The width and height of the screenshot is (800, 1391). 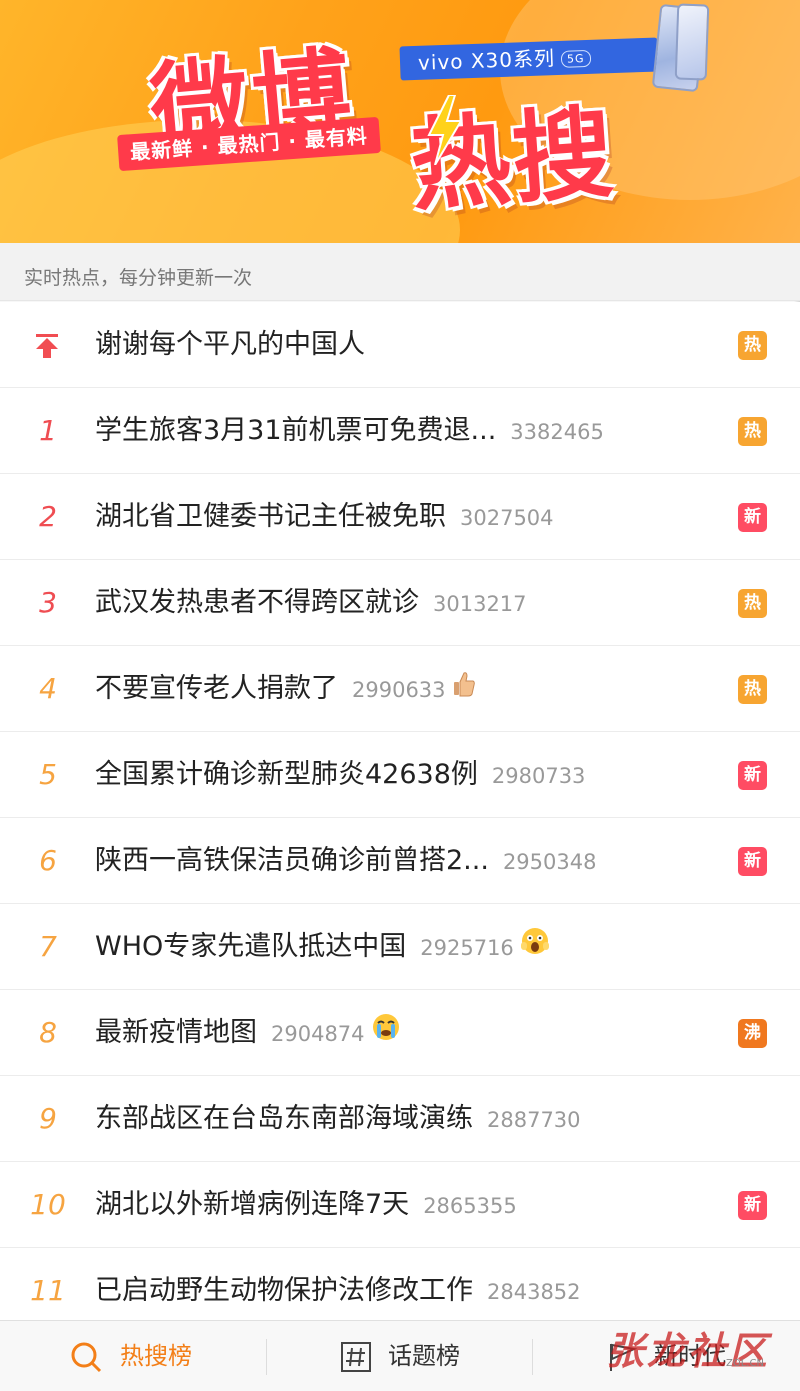 I want to click on topic-title: 湖北以外新增病例连降7天, so click(x=252, y=1204).